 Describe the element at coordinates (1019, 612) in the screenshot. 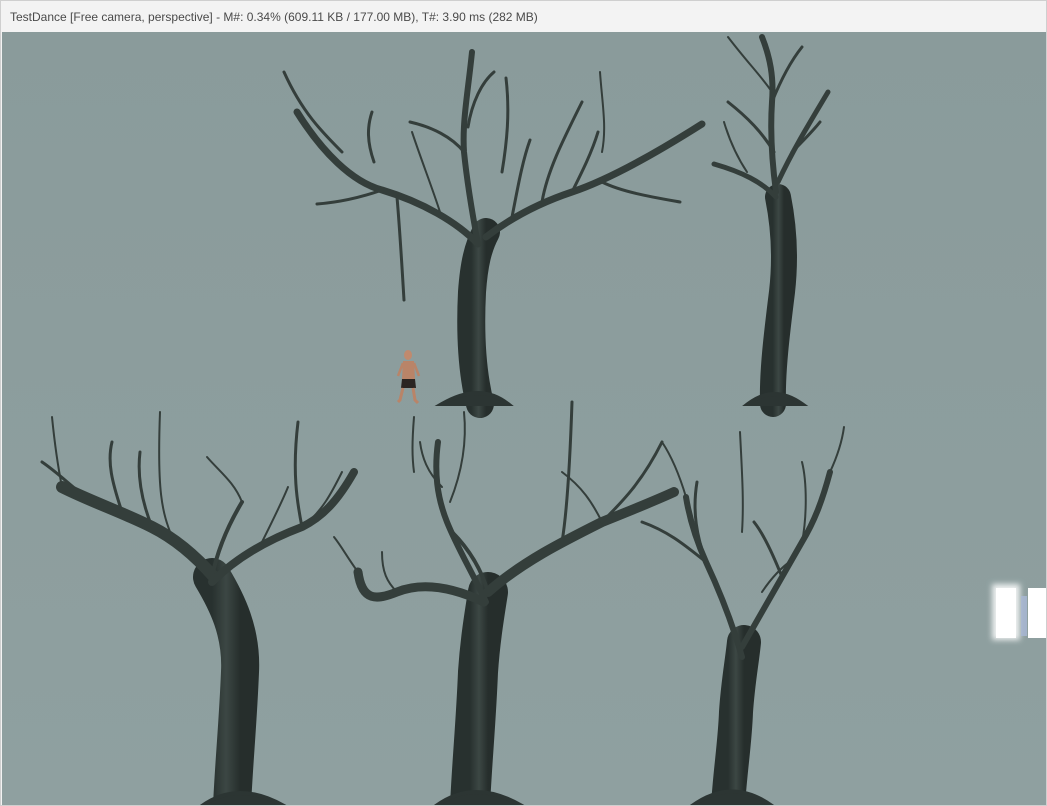

I see `light-source` at that location.